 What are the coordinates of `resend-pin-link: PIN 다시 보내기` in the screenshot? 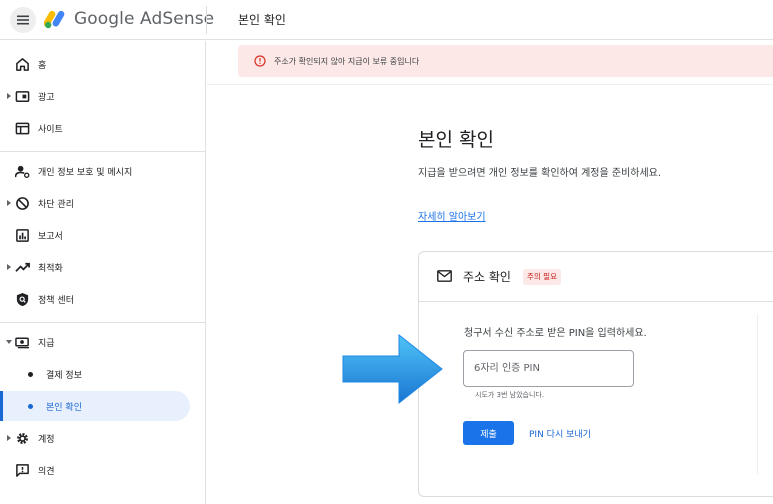 It's located at (560, 433).